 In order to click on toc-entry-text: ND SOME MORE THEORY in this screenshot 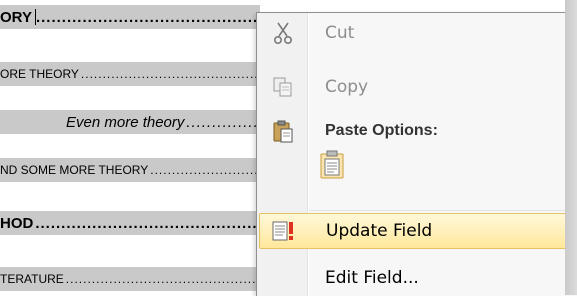, I will do `click(74, 170)`.